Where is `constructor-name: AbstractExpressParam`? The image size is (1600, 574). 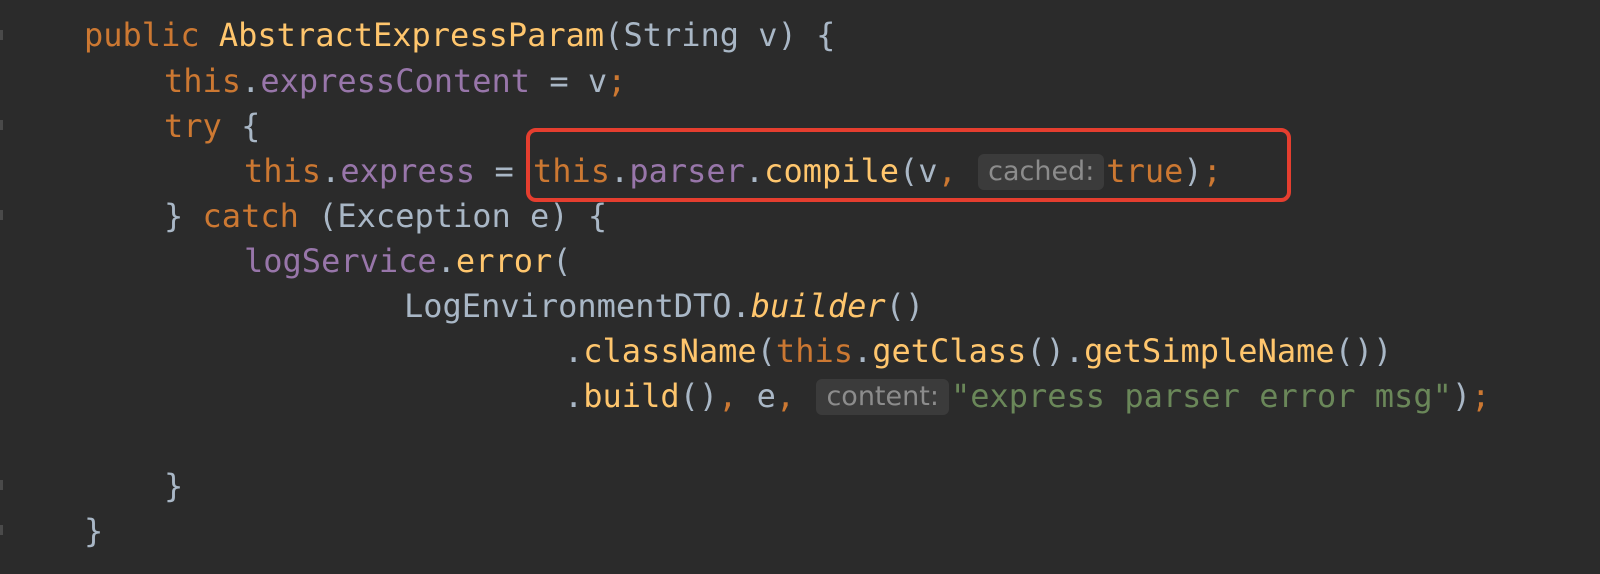
constructor-name: AbstractExpressParam is located at coordinates (411, 35).